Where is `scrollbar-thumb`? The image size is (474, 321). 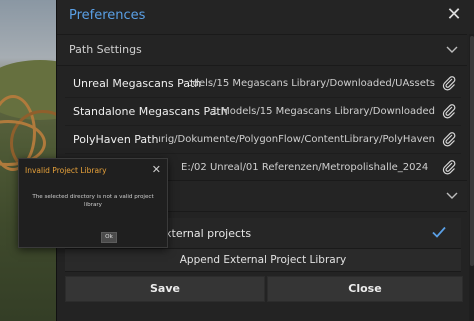 scrollbar-thumb is located at coordinates (472, 151).